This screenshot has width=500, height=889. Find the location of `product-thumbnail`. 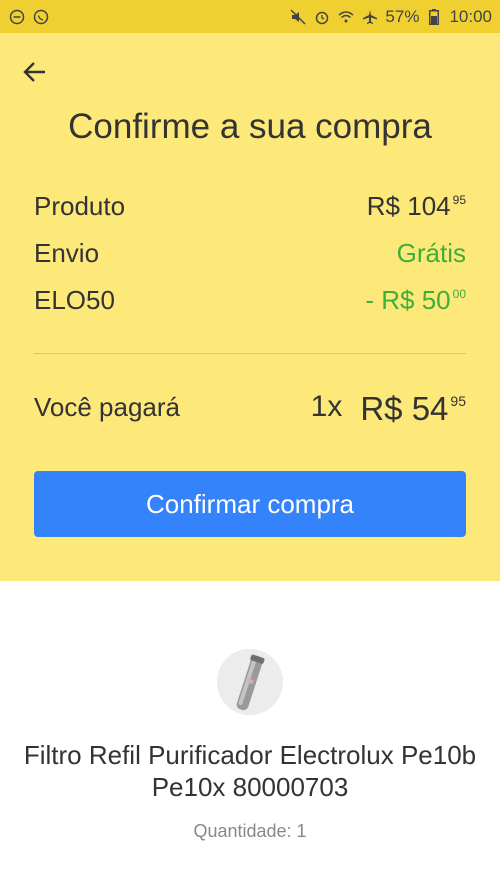

product-thumbnail is located at coordinates (250, 682).